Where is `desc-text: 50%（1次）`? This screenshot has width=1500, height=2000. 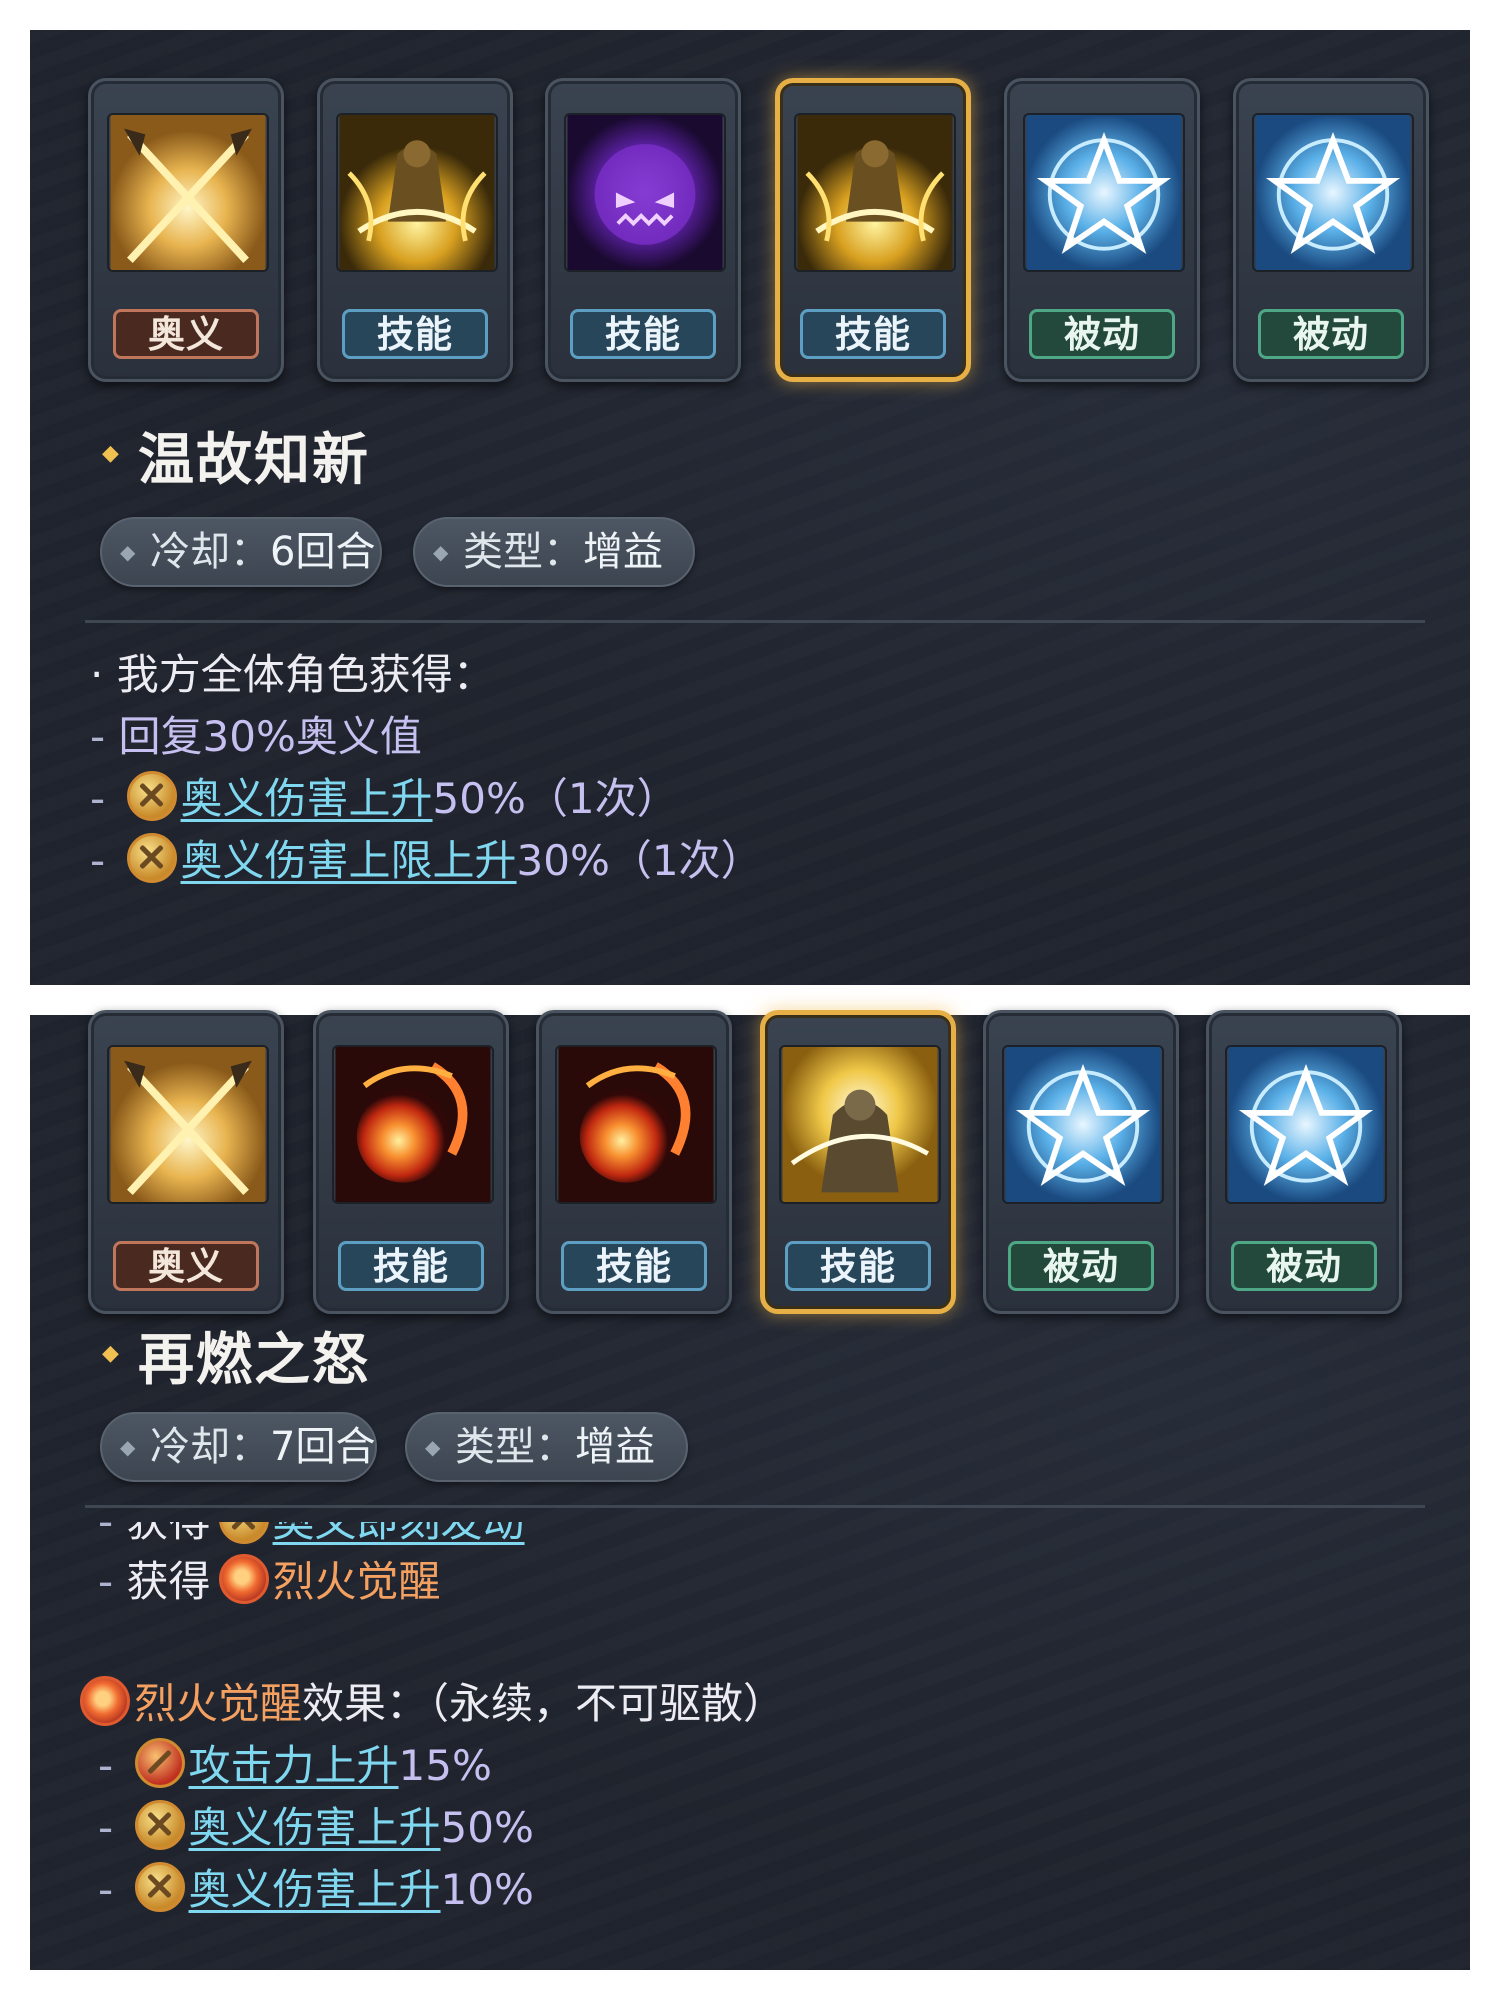 desc-text: 50%（1次） is located at coordinates (555, 798).